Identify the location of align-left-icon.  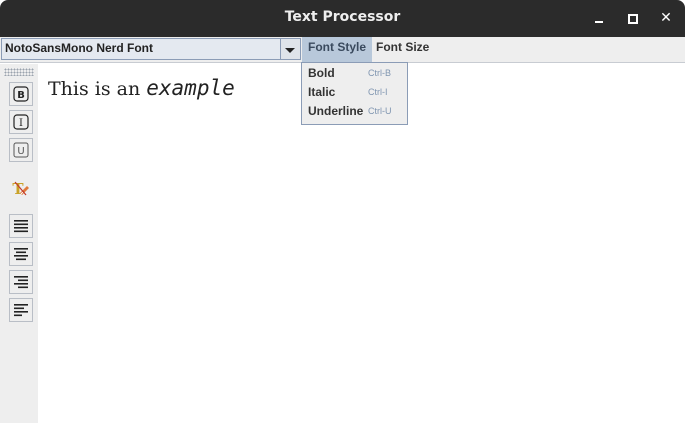
(21, 310).